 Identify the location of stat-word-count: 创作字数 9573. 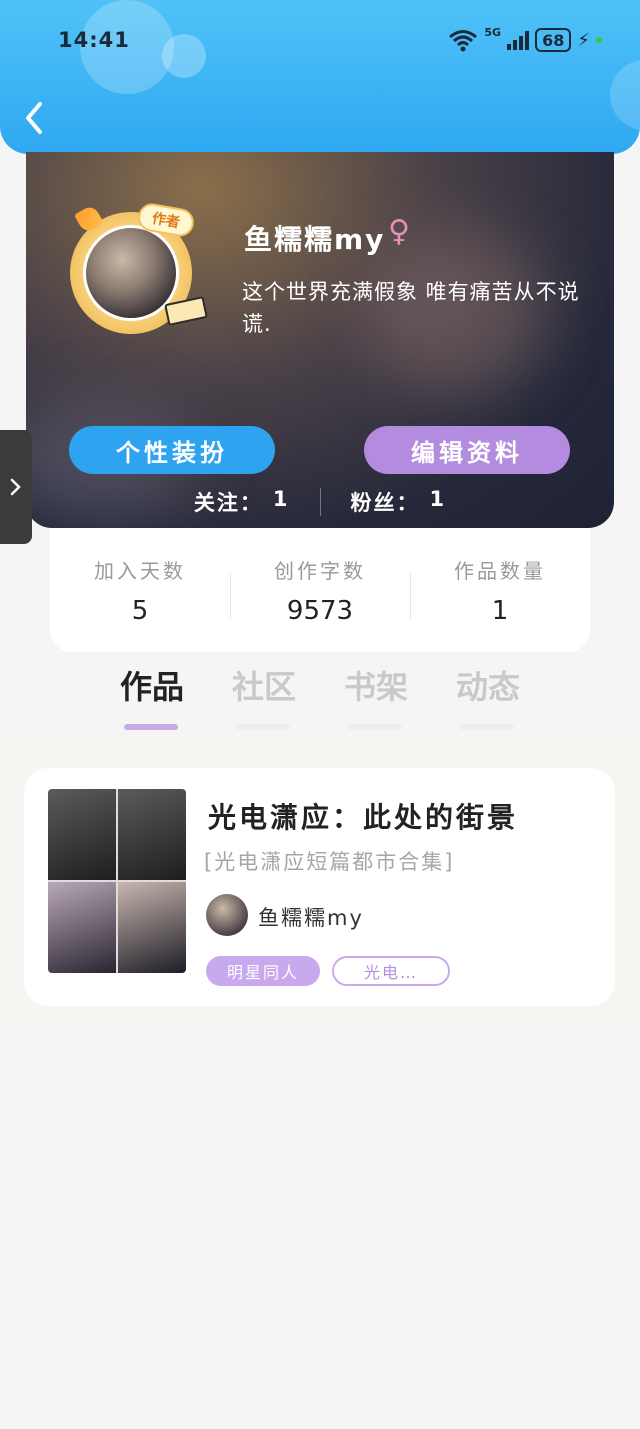
(320, 590).